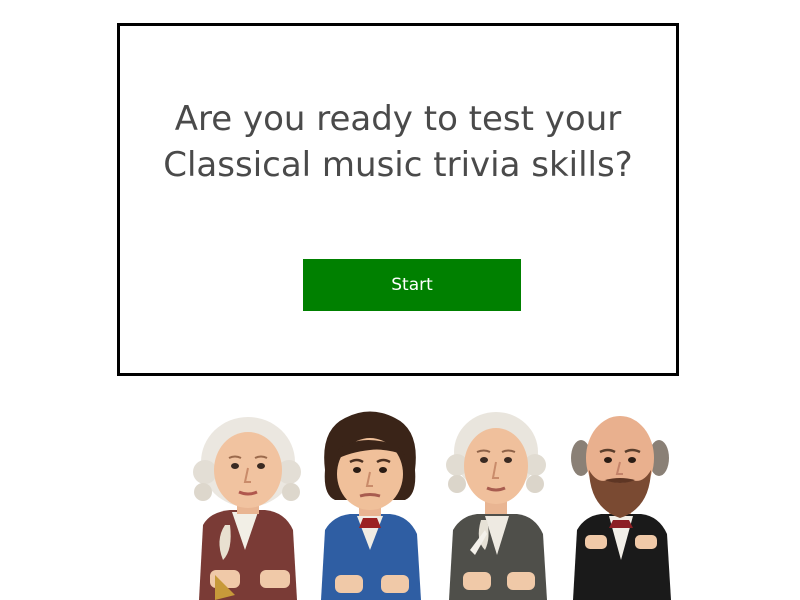 This screenshot has width=800, height=600. What do you see at coordinates (496, 506) in the screenshot?
I see `bach-figurine` at bounding box center [496, 506].